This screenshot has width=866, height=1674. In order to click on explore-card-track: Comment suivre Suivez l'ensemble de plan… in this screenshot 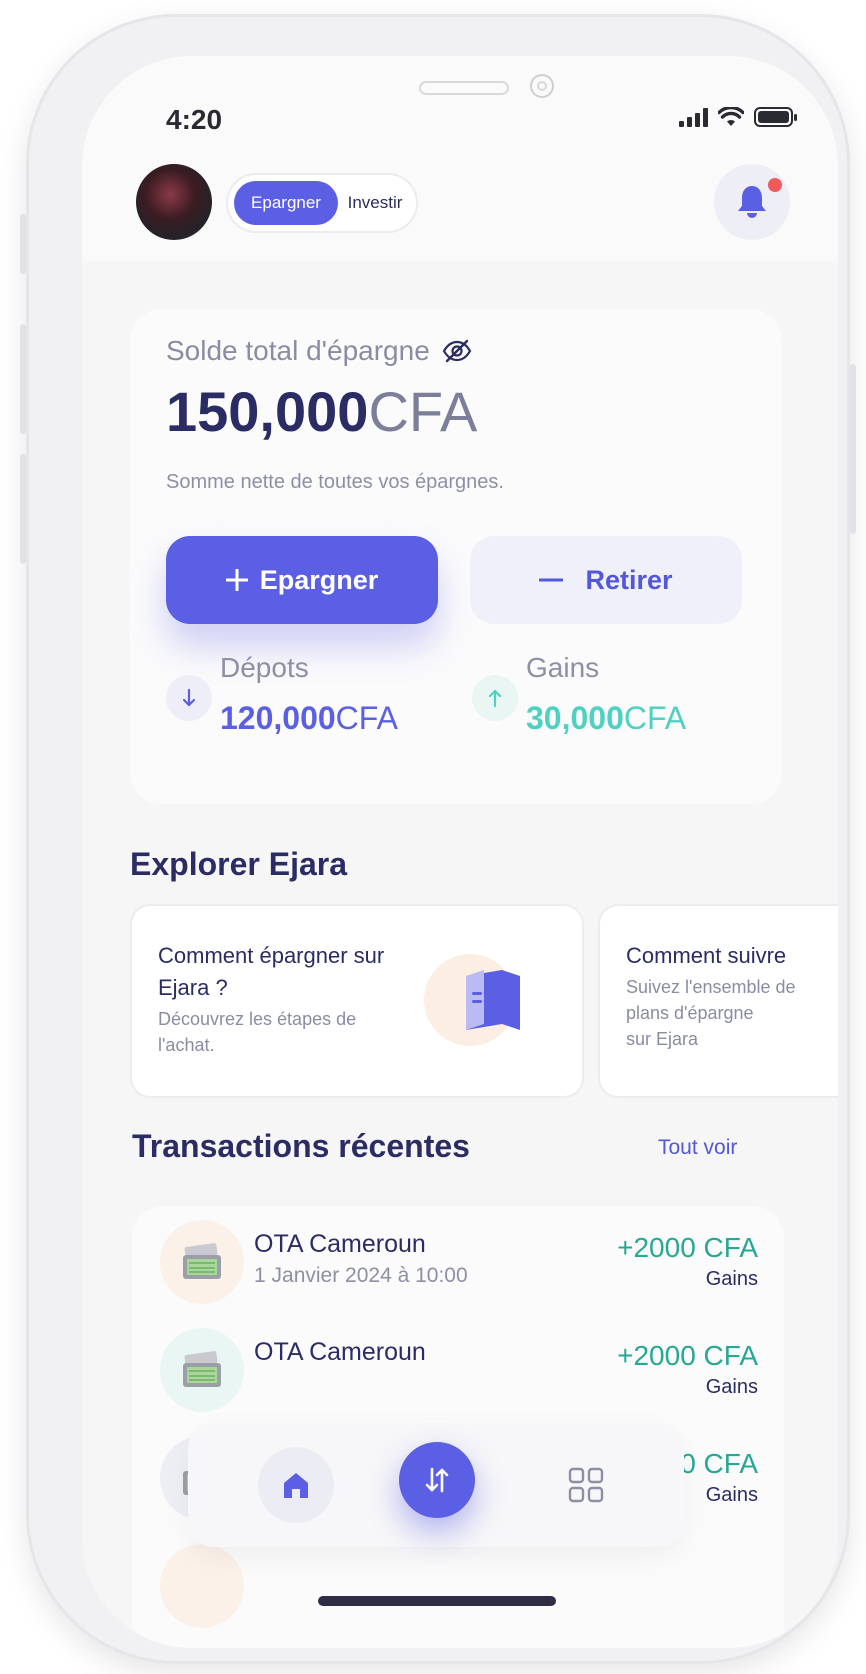, I will do `click(719, 1001)`.